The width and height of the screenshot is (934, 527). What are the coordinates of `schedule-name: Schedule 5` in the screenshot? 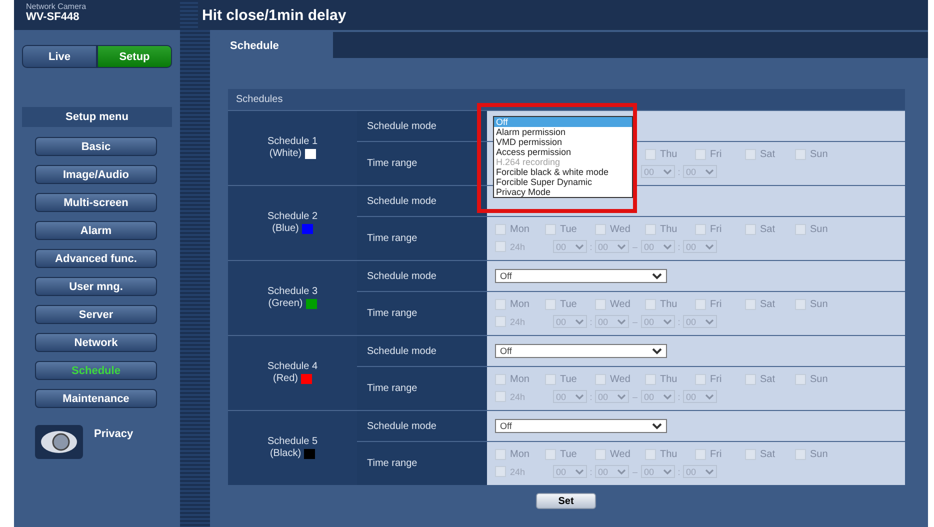 It's located at (292, 442).